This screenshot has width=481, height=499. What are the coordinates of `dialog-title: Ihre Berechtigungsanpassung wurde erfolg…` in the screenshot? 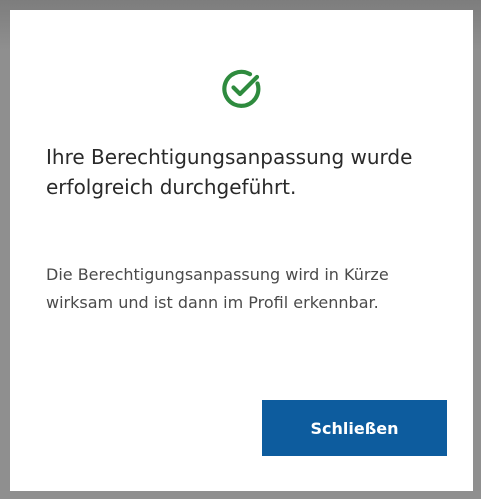 It's located at (229, 172).